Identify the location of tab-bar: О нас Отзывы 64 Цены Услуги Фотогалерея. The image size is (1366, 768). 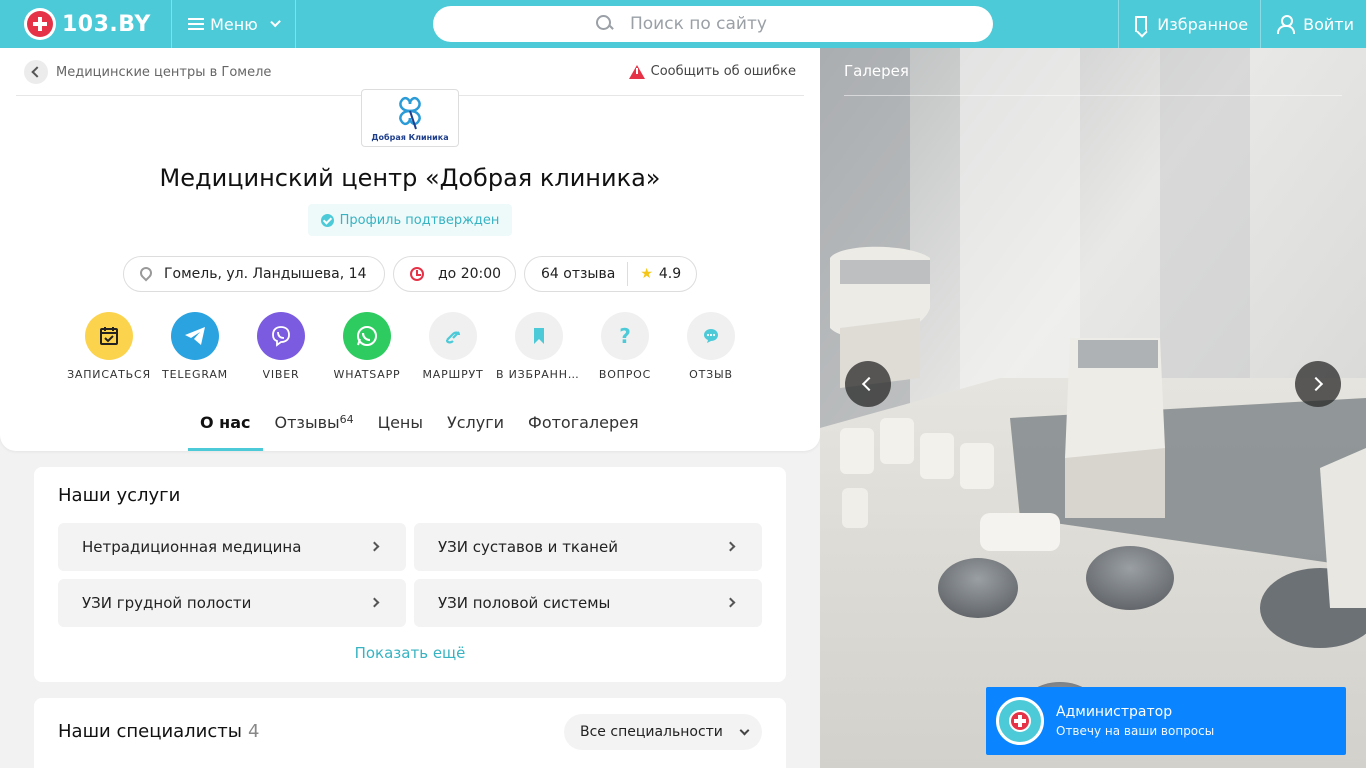
(419, 429).